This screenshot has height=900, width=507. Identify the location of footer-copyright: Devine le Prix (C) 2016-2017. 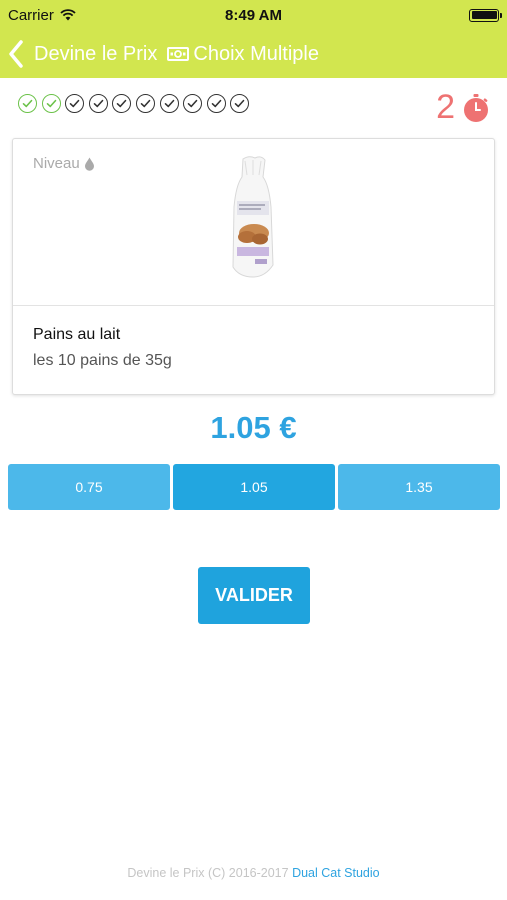
(208, 873).